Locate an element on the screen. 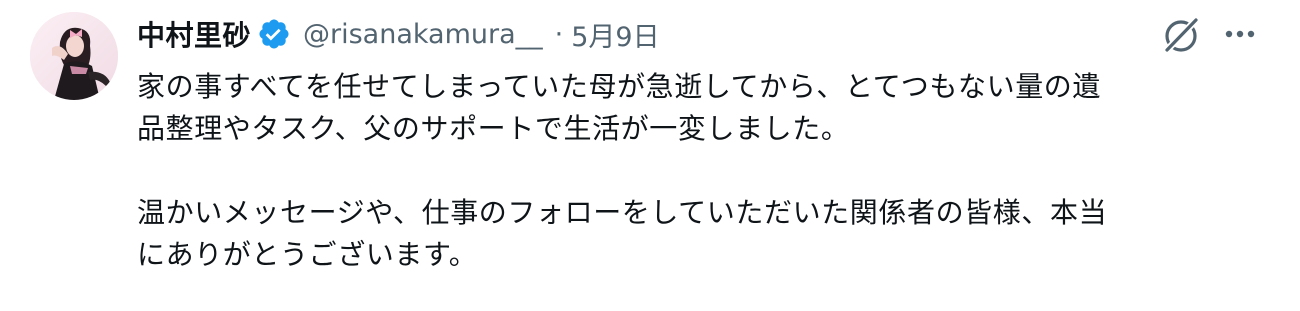  more-options-icon is located at coordinates (1240, 34).